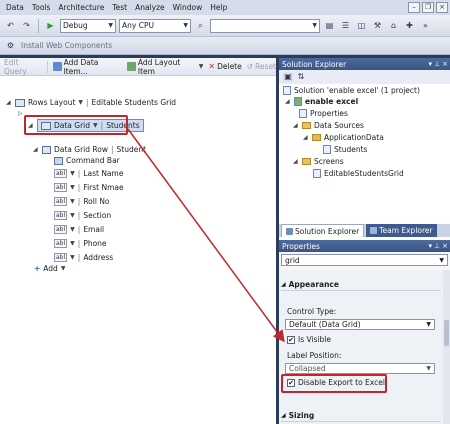  Describe the element at coordinates (165, 67) in the screenshot. I see `add-layout-item-button: Add Layout Item ▼` at that location.